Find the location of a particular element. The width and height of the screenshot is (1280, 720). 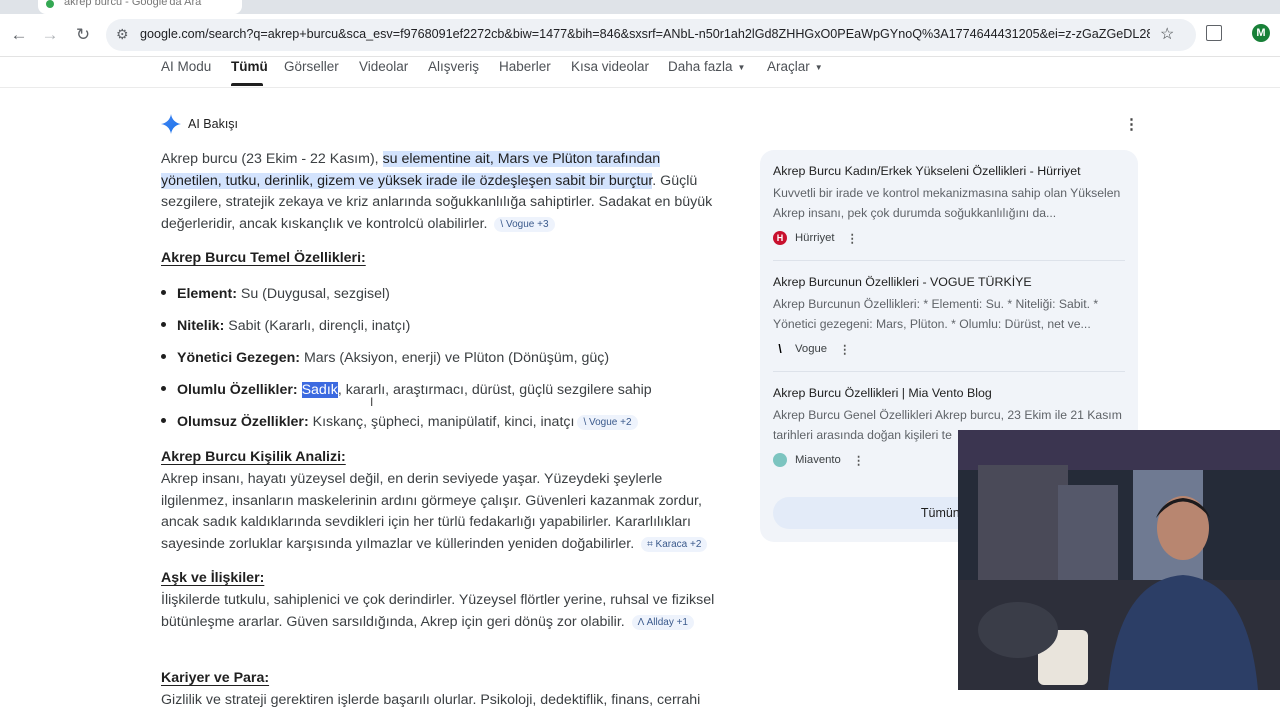

source-title: Akrep Burcu Özellikleri | Mia Vento Blog is located at coordinates (951, 393).